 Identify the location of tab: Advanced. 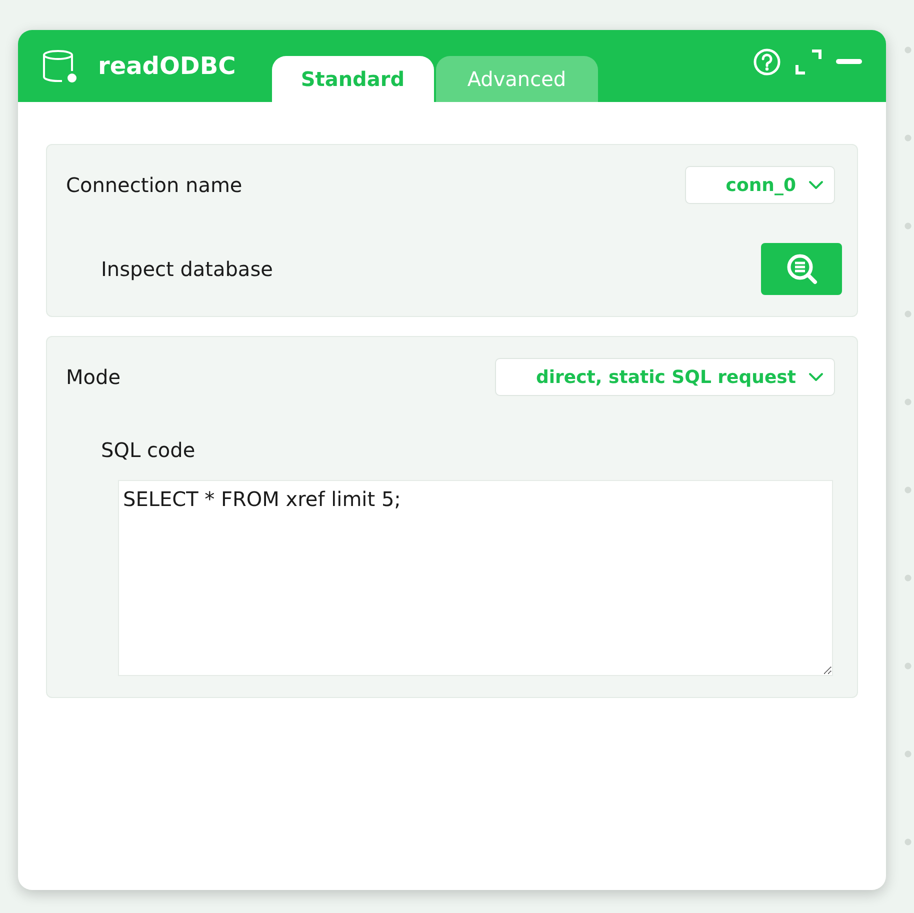
(517, 79).